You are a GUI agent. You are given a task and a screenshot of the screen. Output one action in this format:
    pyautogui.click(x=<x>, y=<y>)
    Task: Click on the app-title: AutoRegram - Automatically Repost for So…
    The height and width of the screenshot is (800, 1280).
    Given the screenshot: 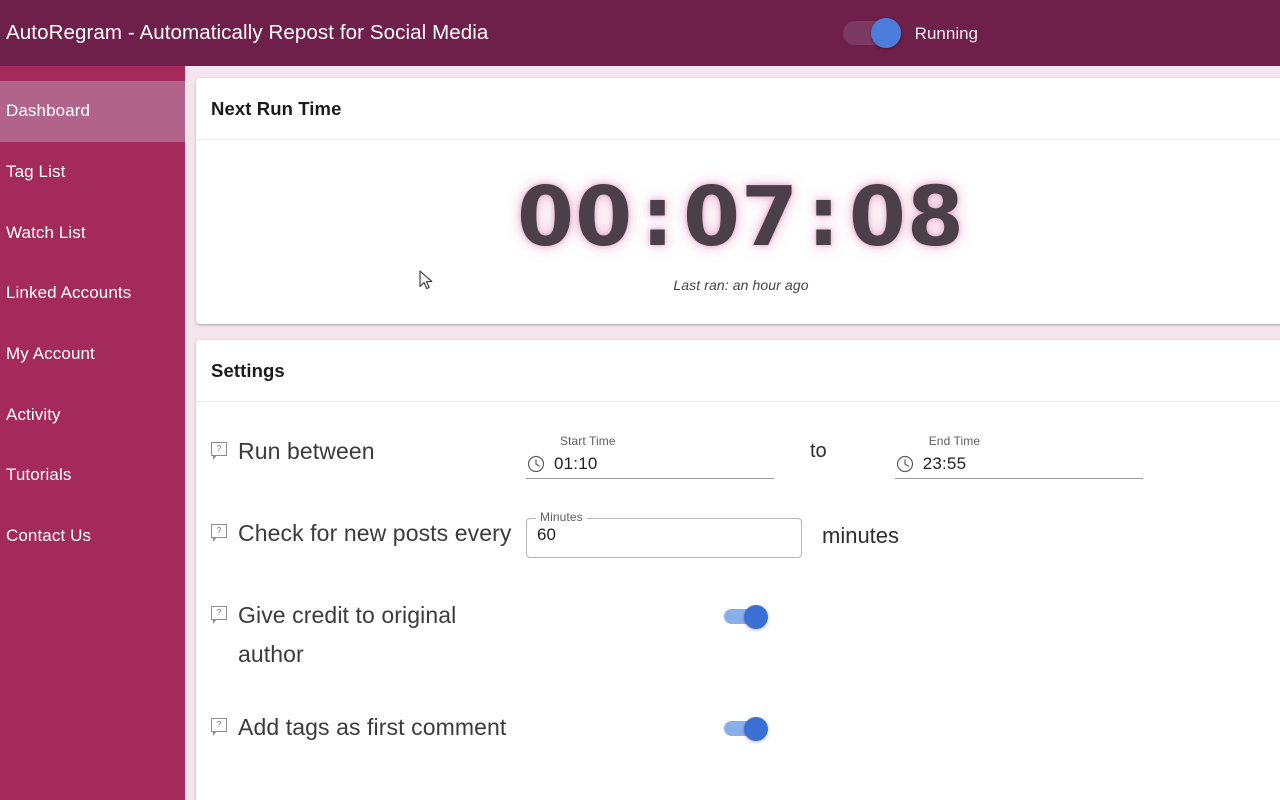 What is the action you would take?
    pyautogui.click(x=247, y=32)
    